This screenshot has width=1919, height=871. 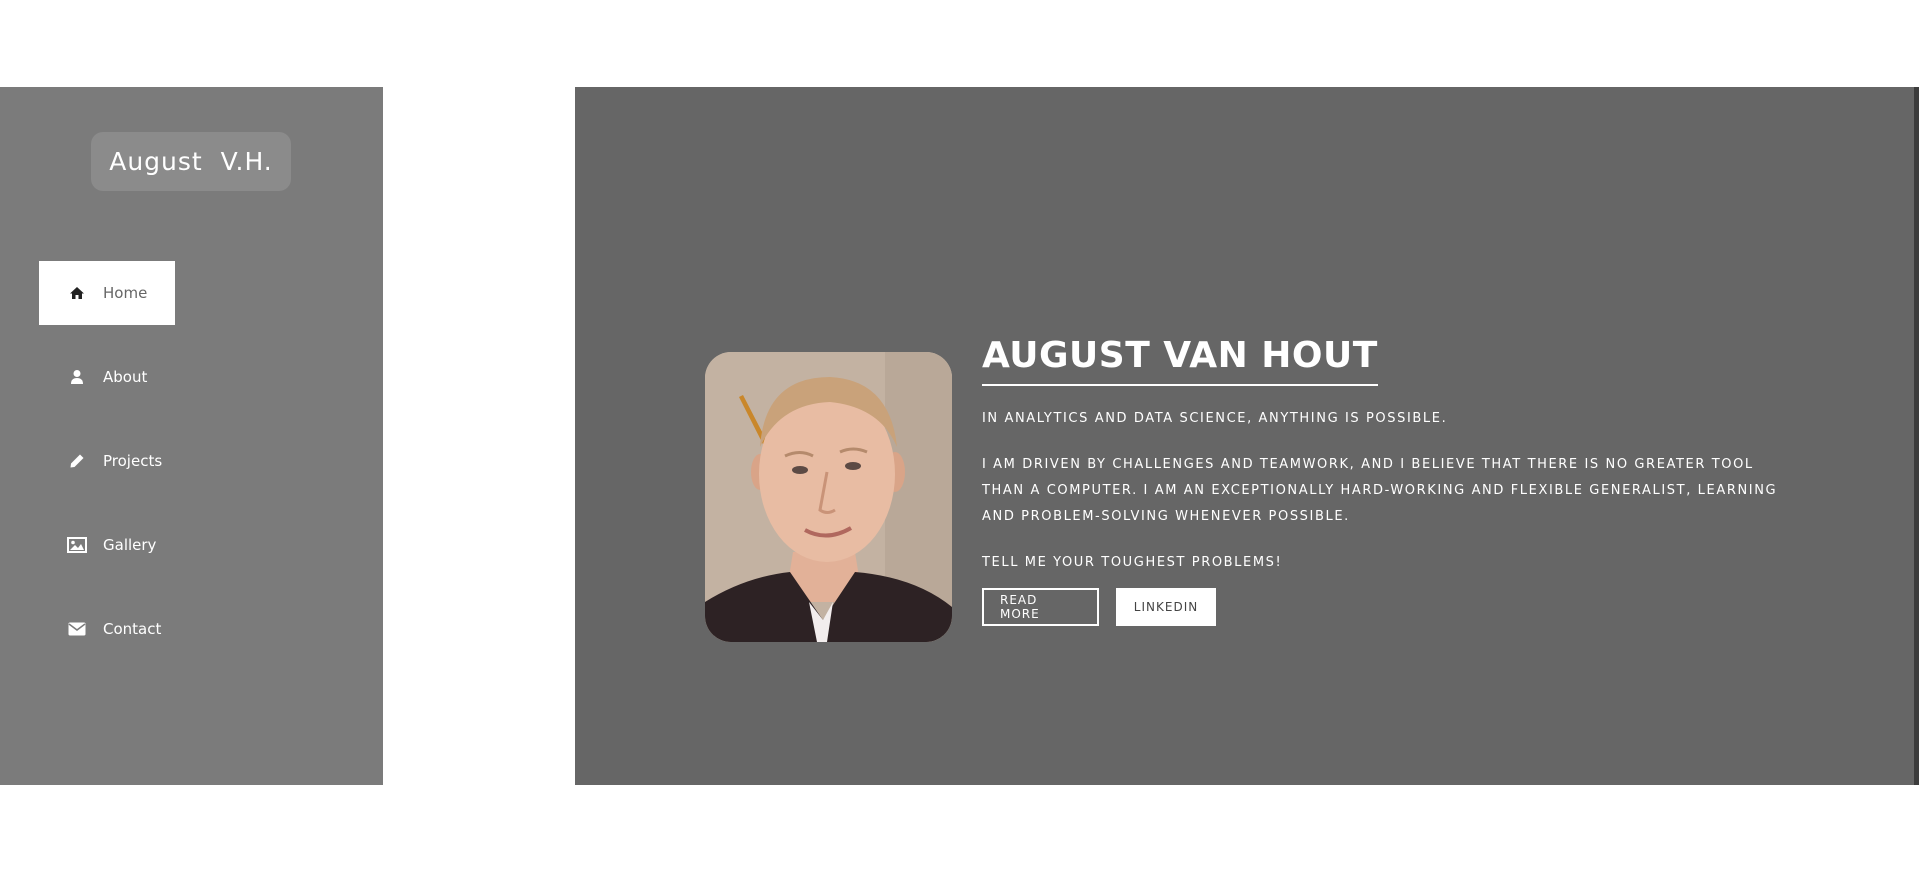 What do you see at coordinates (77, 293) in the screenshot?
I see `home-icon` at bounding box center [77, 293].